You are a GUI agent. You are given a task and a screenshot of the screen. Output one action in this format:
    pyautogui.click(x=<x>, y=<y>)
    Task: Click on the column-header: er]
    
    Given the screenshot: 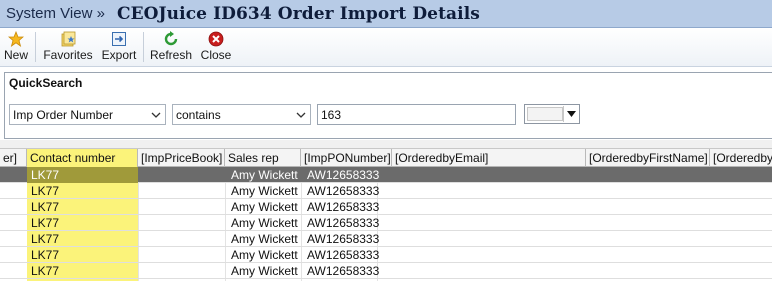 What is the action you would take?
    pyautogui.click(x=13, y=158)
    